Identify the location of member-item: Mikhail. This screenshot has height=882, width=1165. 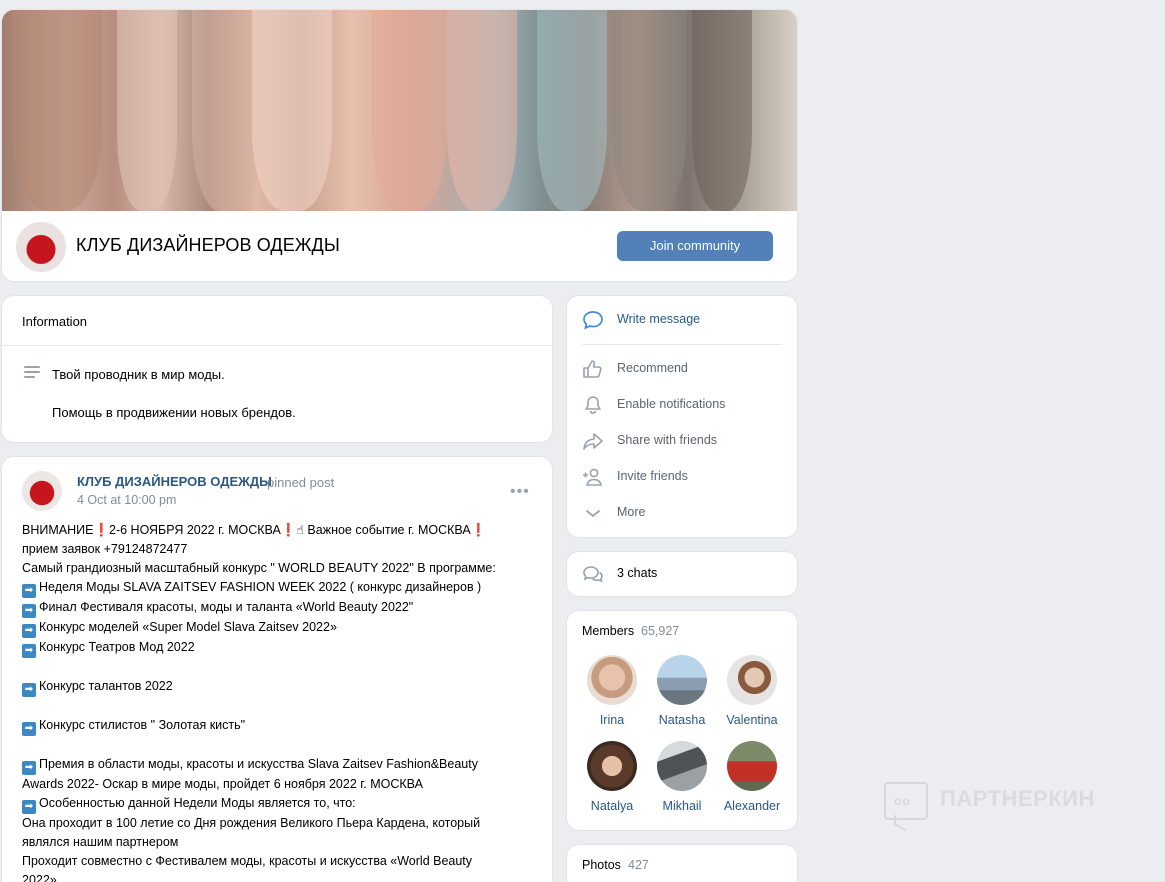
(682, 777).